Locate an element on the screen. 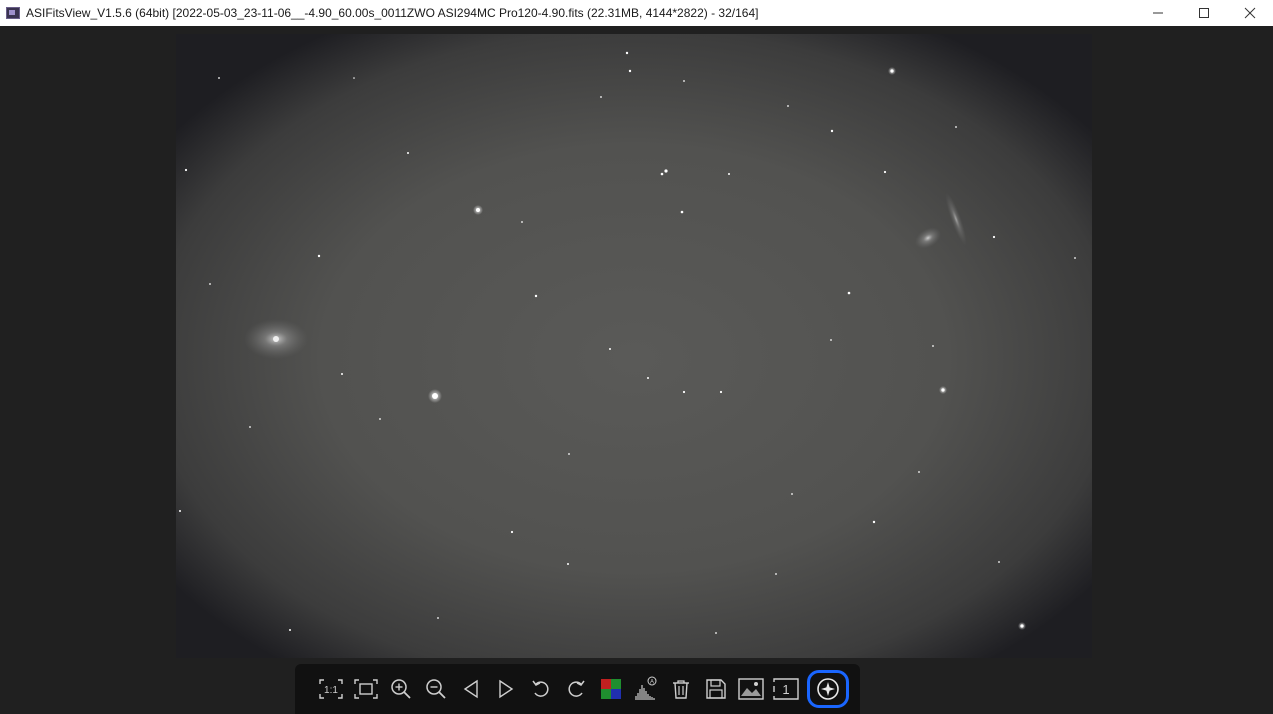  delete-icon is located at coordinates (681, 689).